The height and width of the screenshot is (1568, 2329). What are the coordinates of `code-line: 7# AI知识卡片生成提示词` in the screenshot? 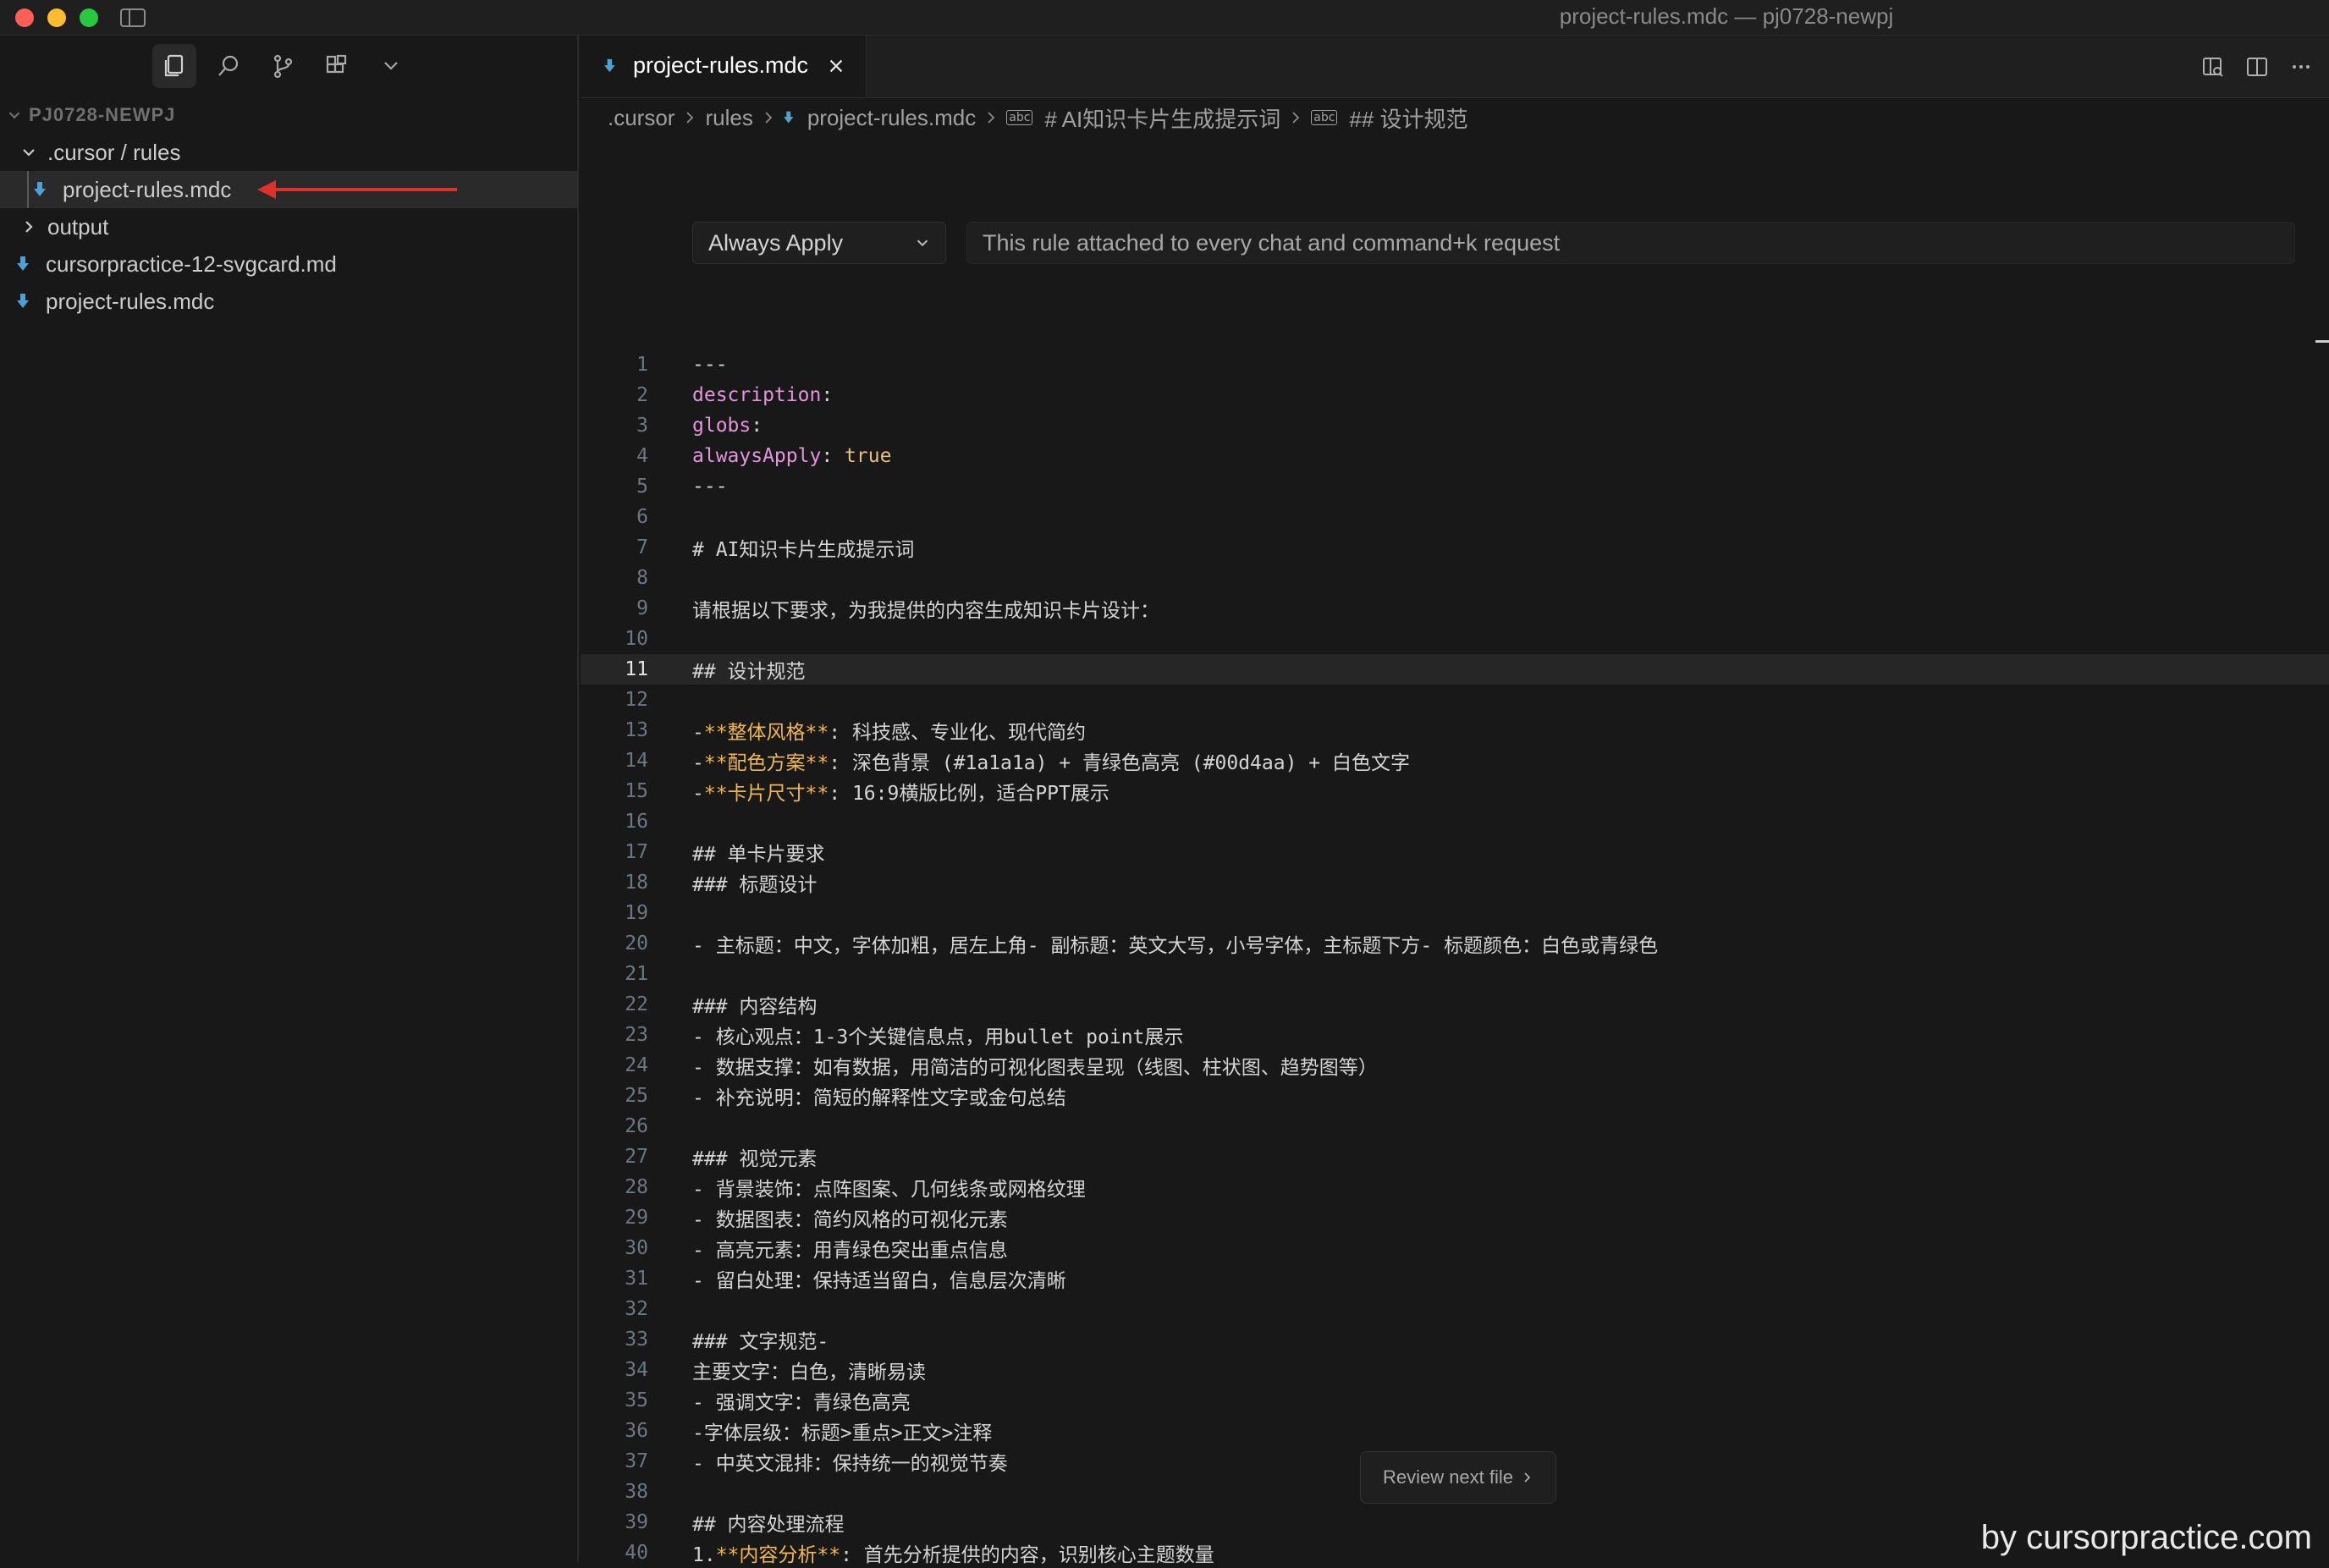 It's located at (1455, 547).